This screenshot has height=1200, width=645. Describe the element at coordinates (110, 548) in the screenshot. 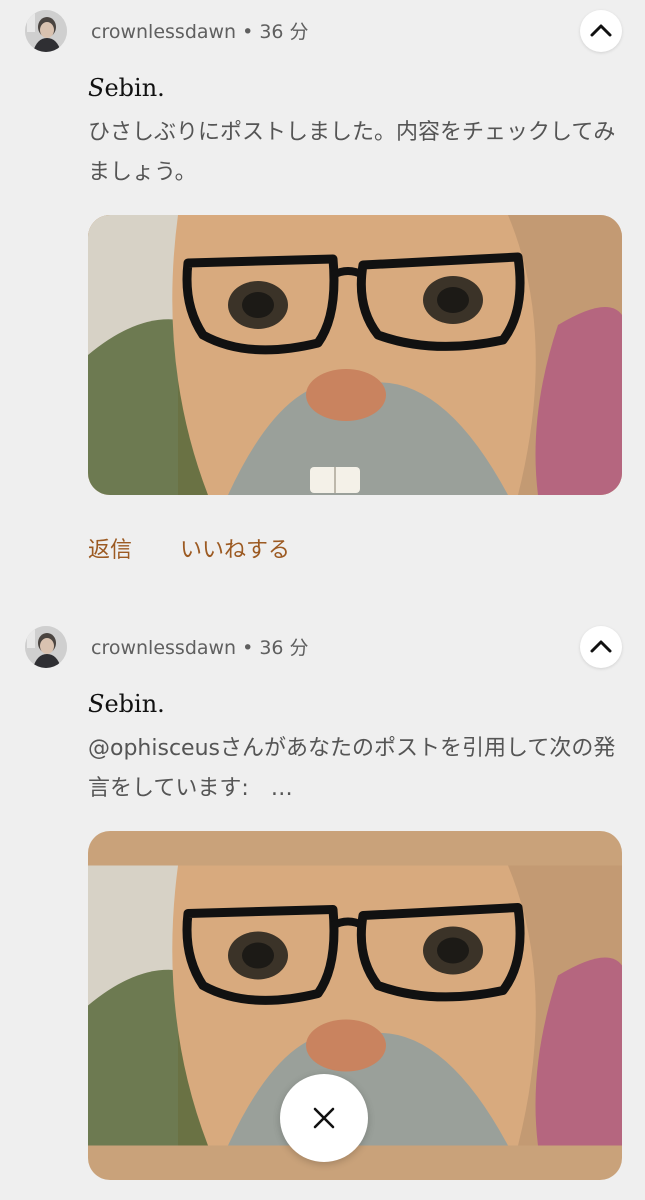

I see `reply-button: 返信` at that location.